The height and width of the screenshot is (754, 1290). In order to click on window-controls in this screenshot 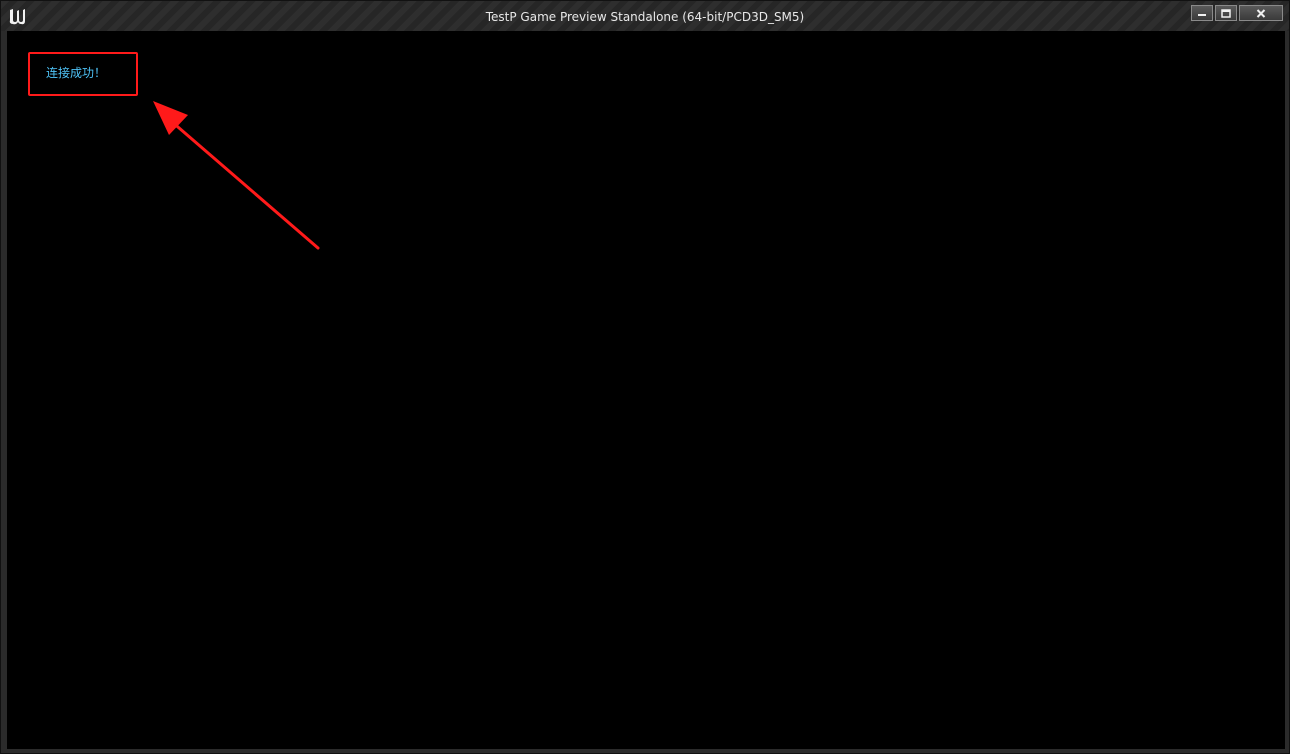, I will do `click(1237, 13)`.